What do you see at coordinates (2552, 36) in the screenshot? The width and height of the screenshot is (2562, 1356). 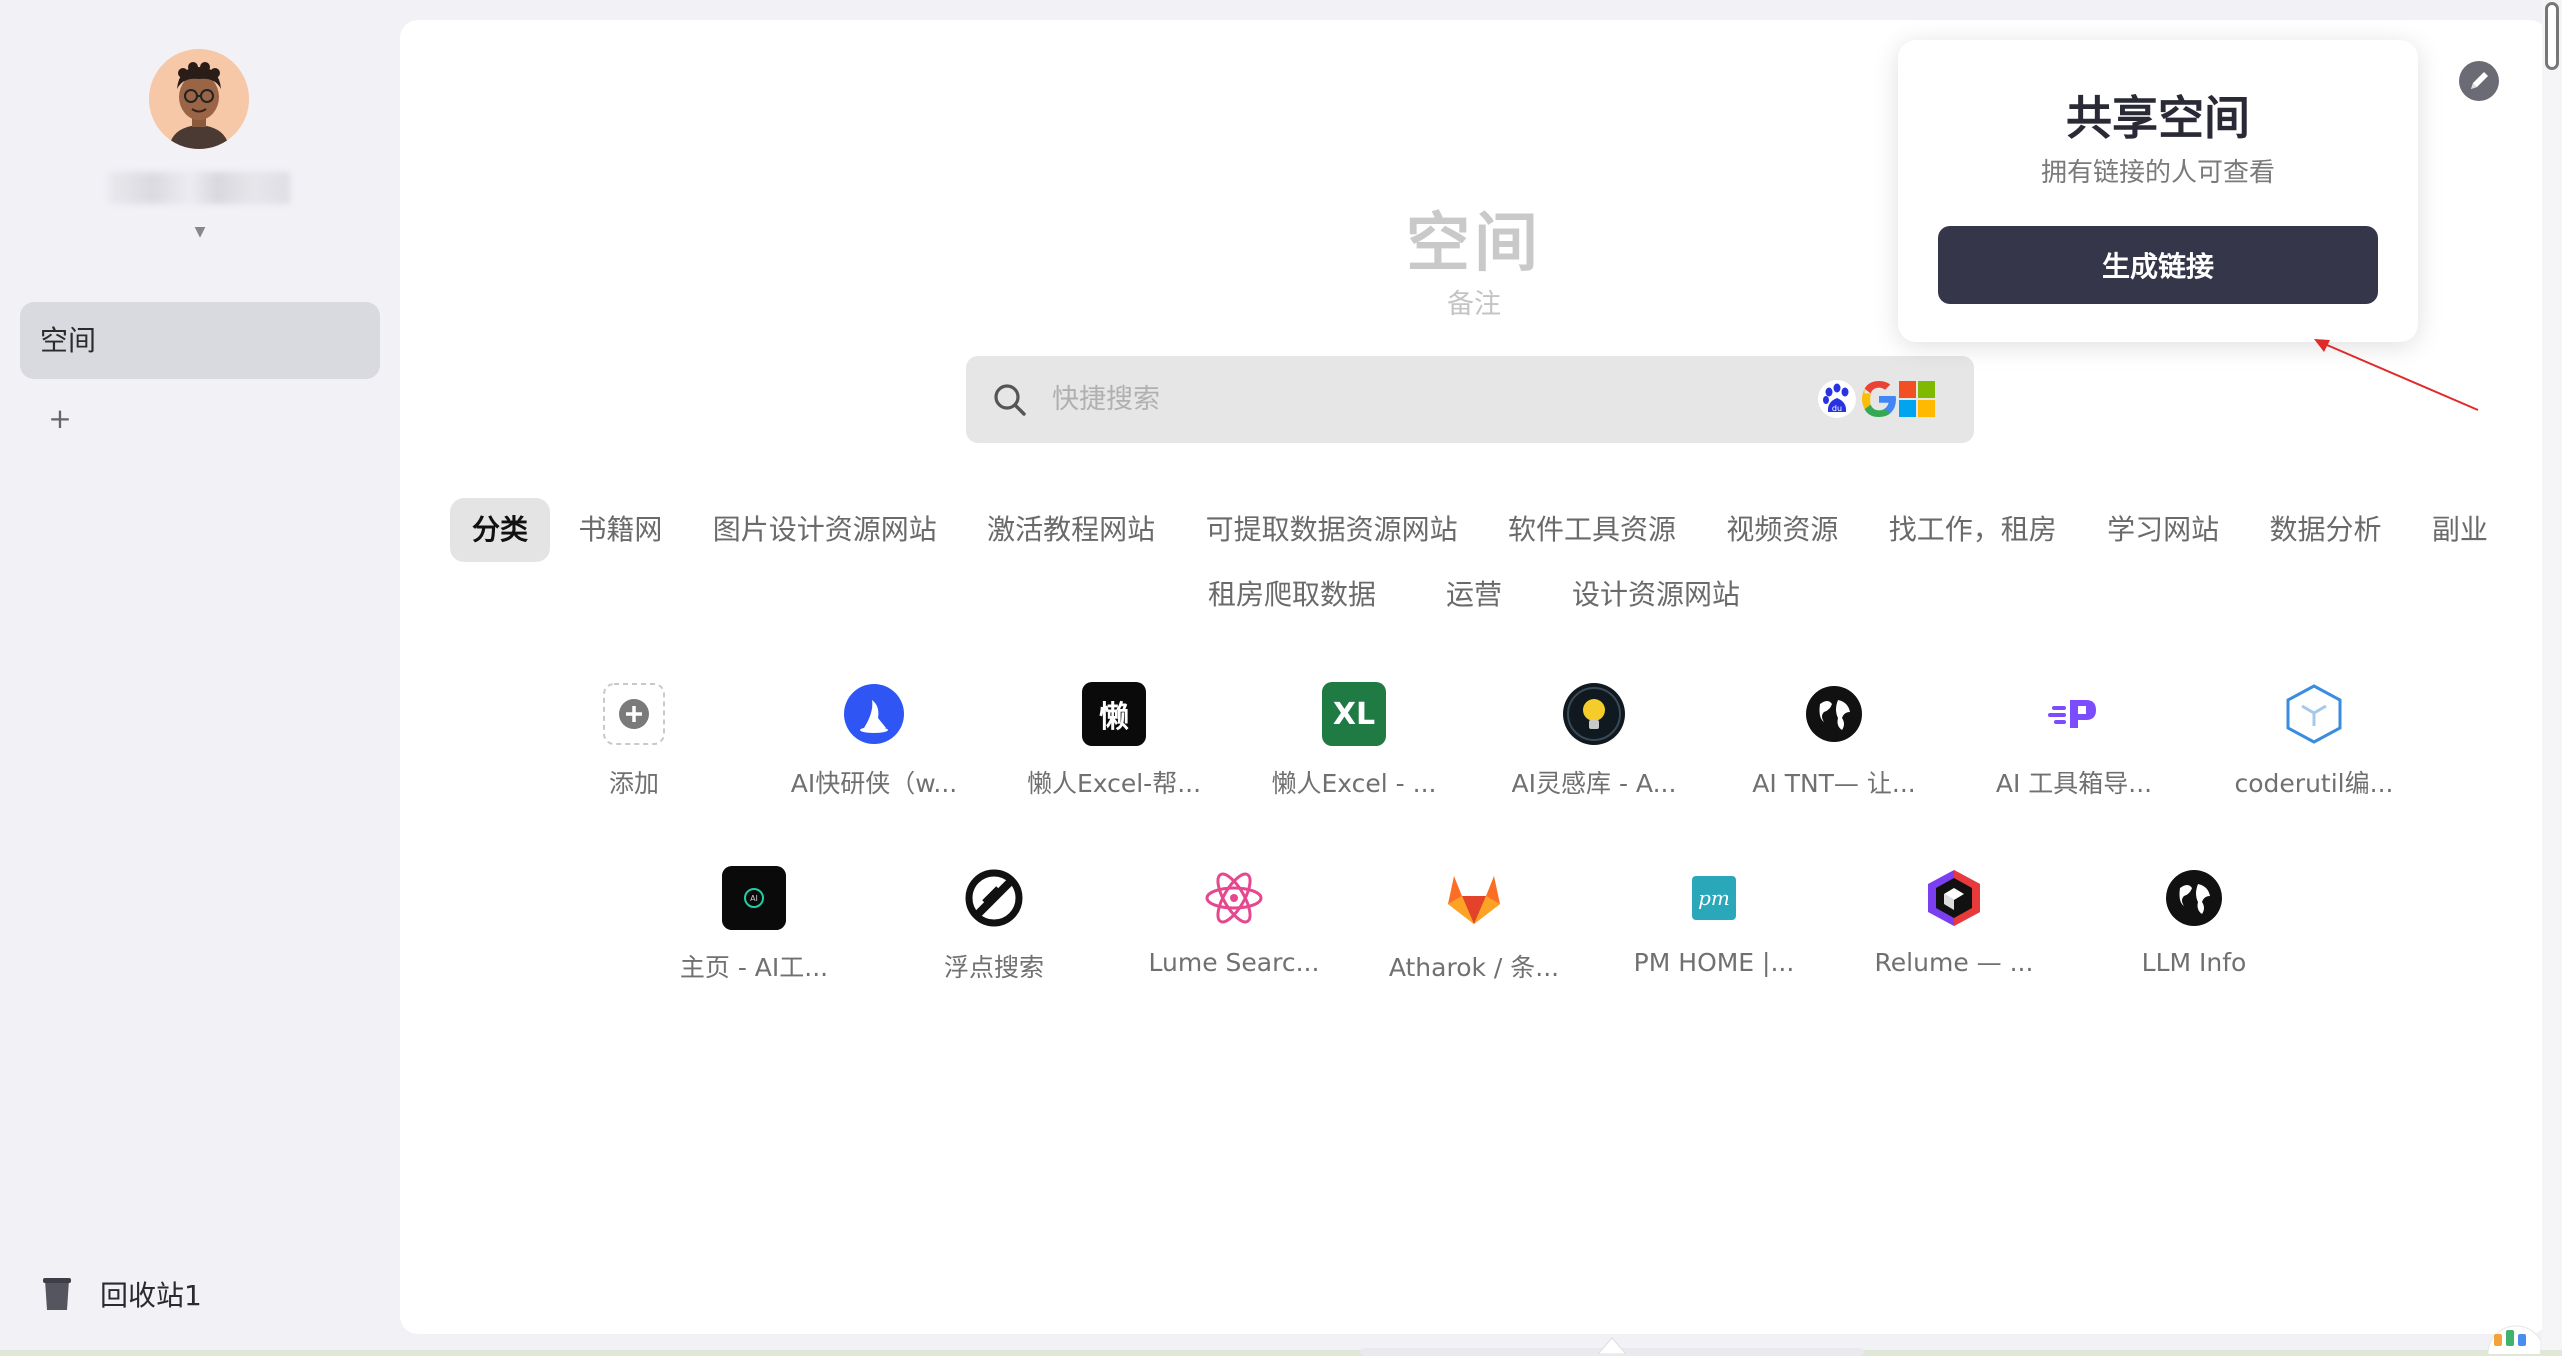 I see `scrollbar-thumb` at bounding box center [2552, 36].